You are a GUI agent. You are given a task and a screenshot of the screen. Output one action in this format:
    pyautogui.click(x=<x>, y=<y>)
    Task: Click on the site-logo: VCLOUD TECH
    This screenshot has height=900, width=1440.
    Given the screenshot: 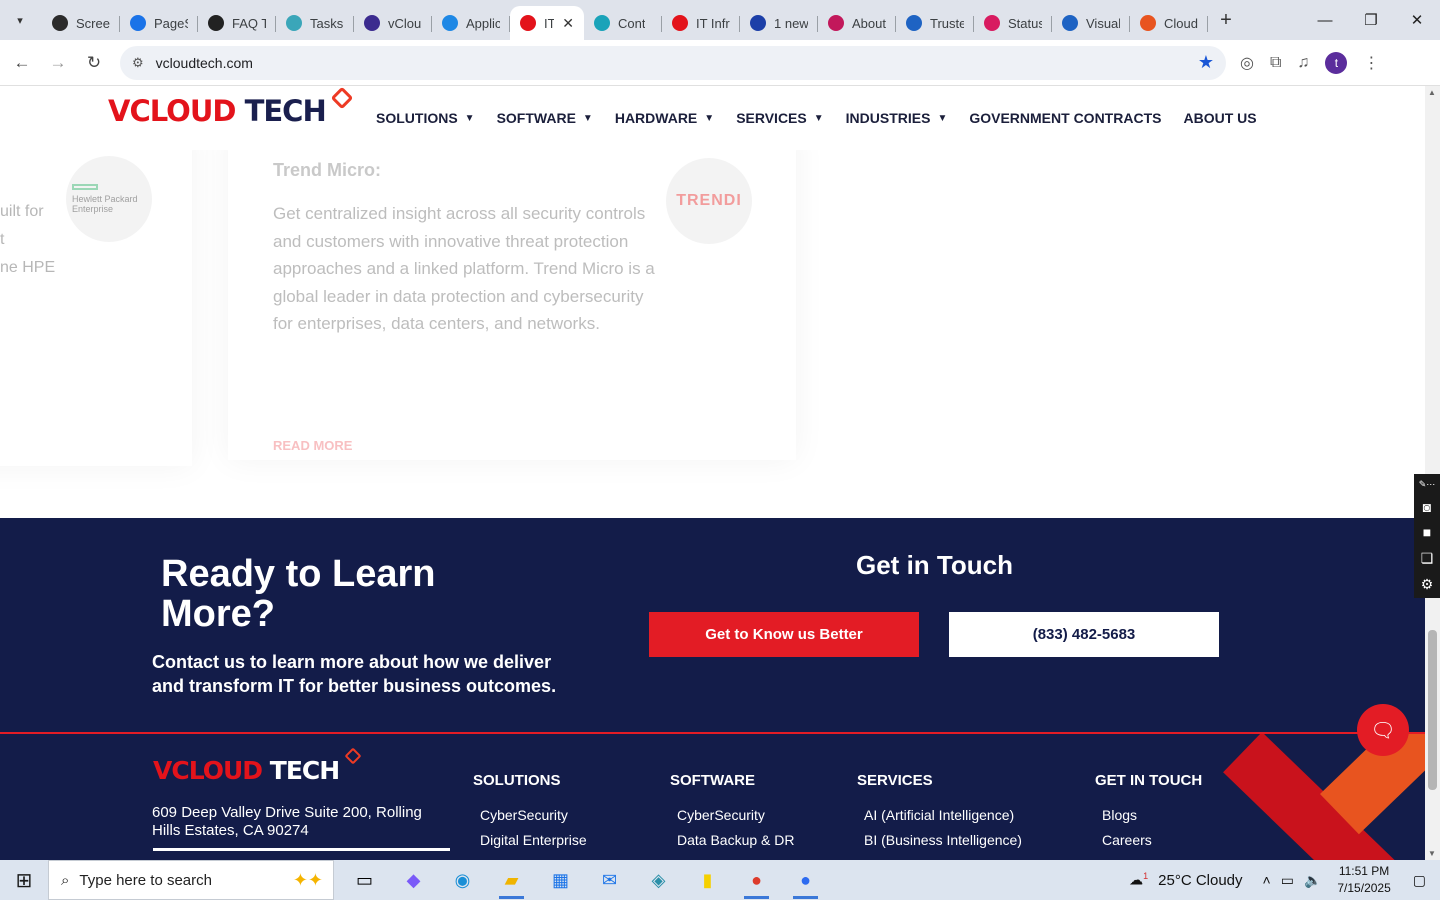 What is the action you would take?
    pyautogui.click(x=217, y=111)
    